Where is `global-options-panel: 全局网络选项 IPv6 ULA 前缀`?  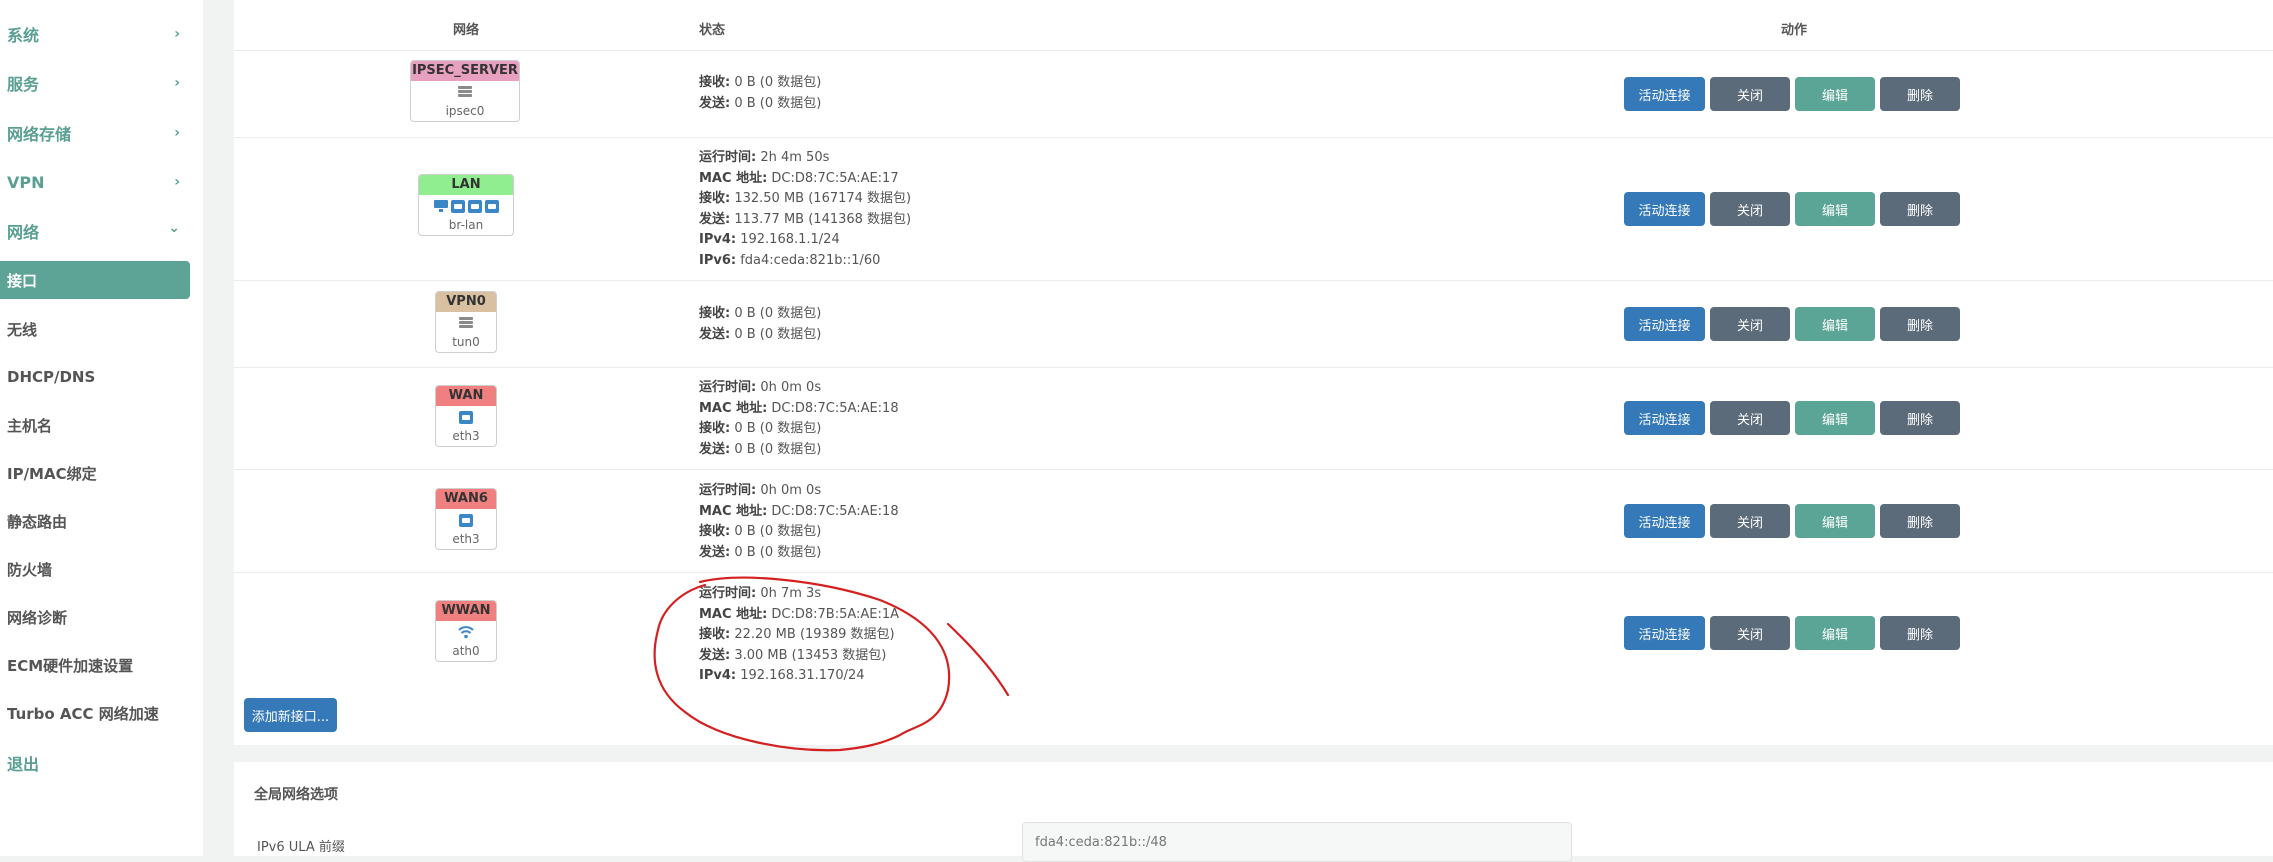
global-options-panel: 全局网络选项 IPv6 ULA 前缀 is located at coordinates (1253, 812).